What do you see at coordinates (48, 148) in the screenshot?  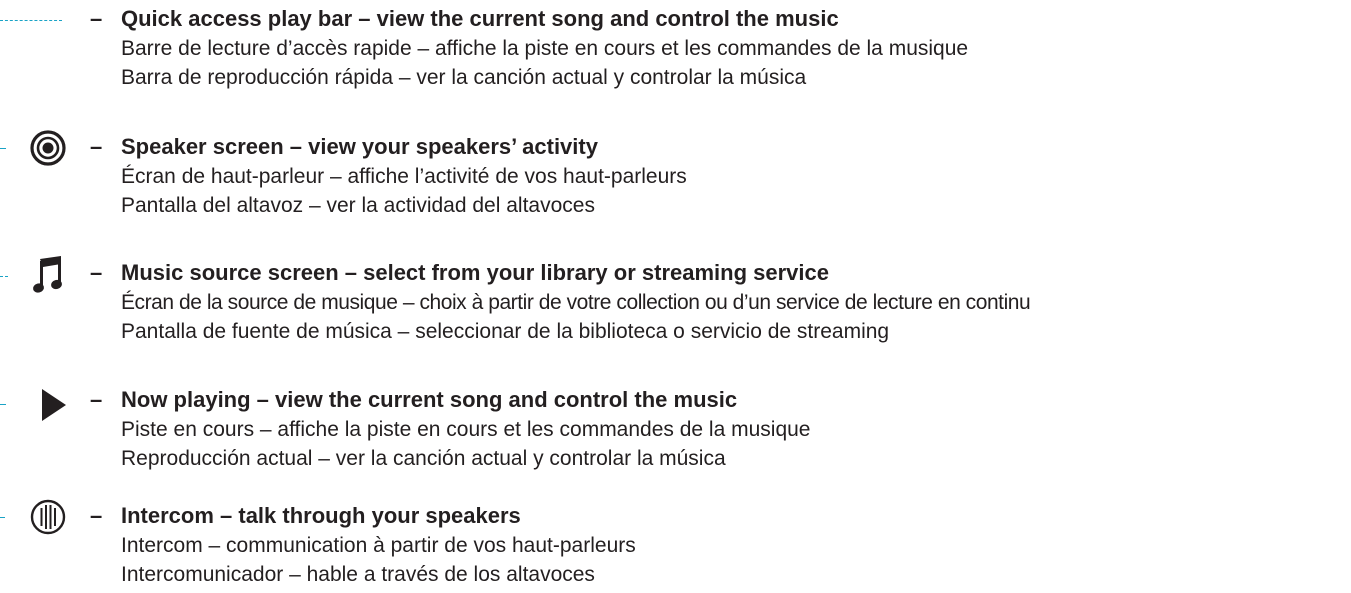 I see `speaker-icon` at bounding box center [48, 148].